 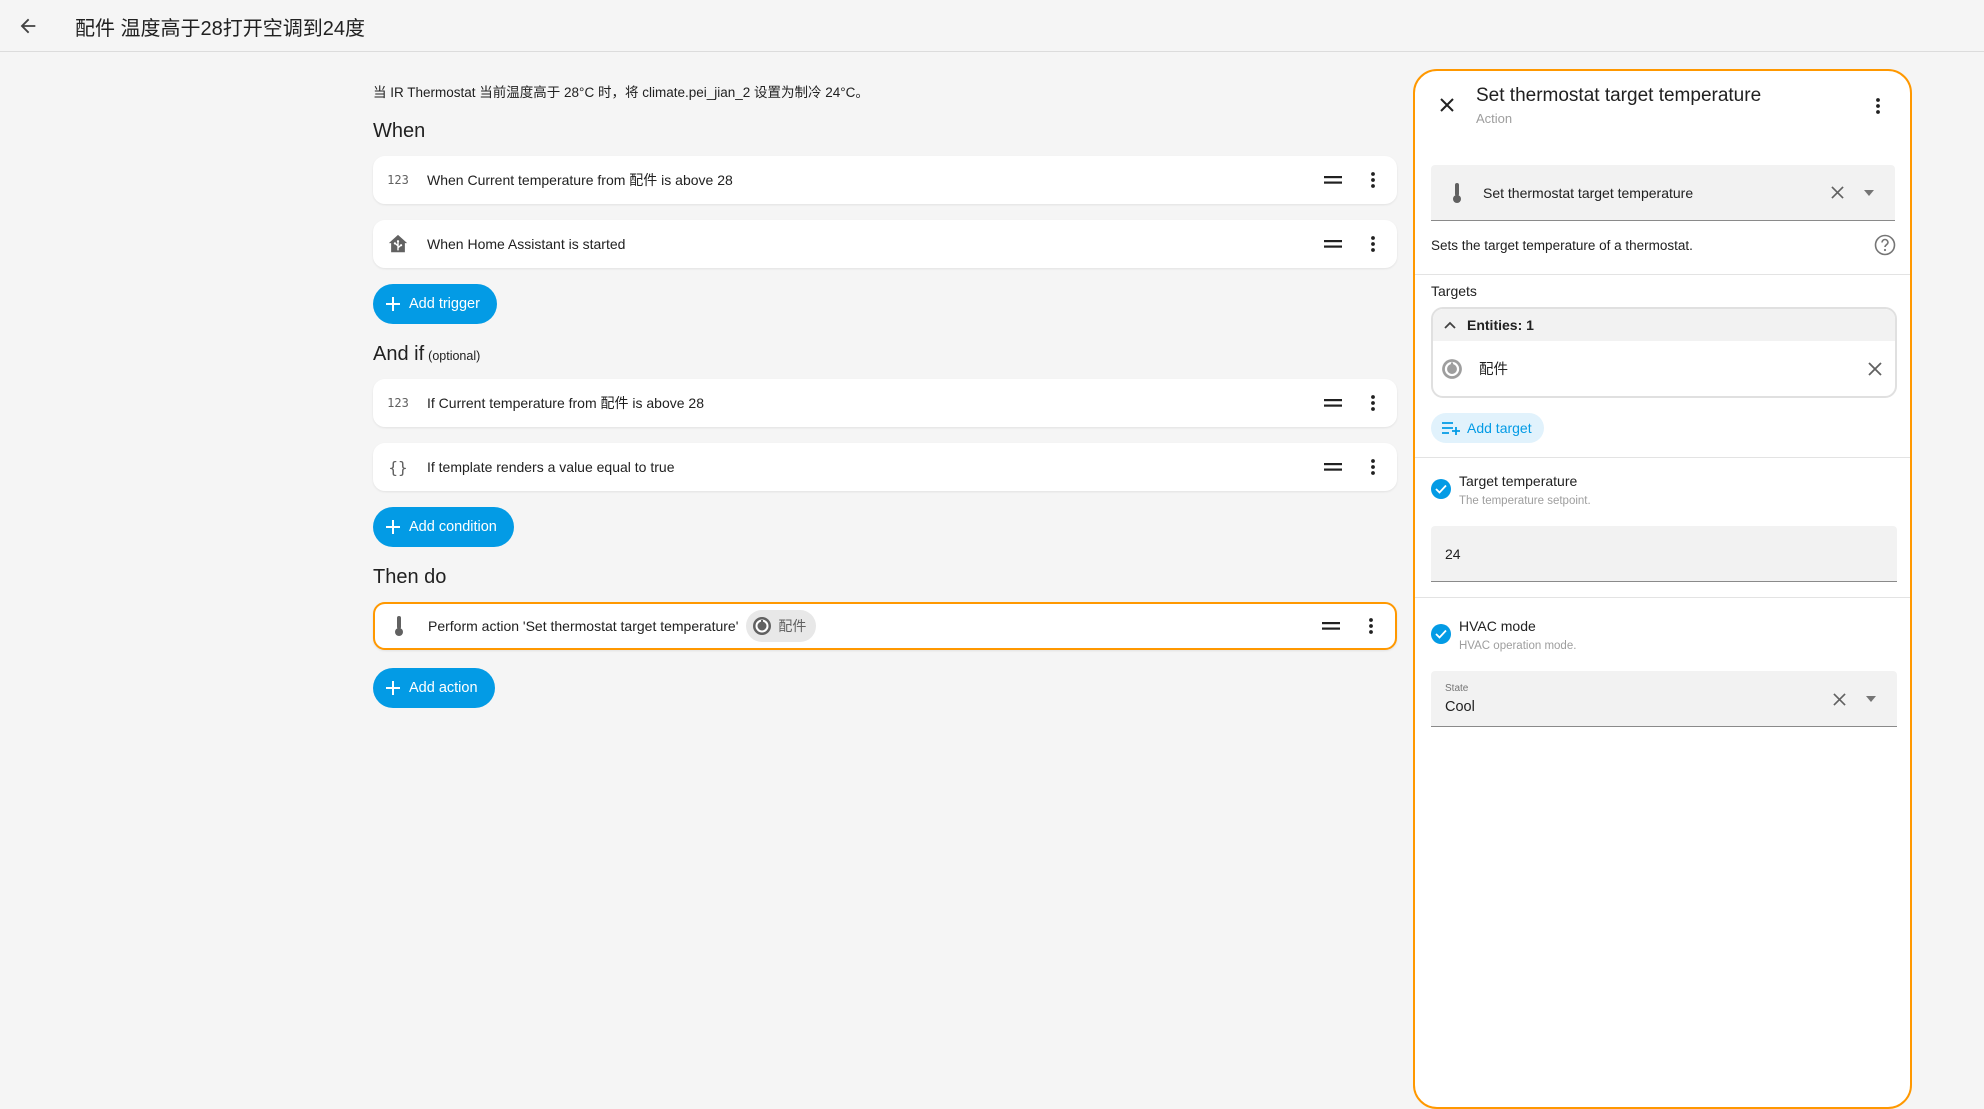 What do you see at coordinates (1497, 626) in the screenshot?
I see `hvac-mode-label: HVAC mode` at bounding box center [1497, 626].